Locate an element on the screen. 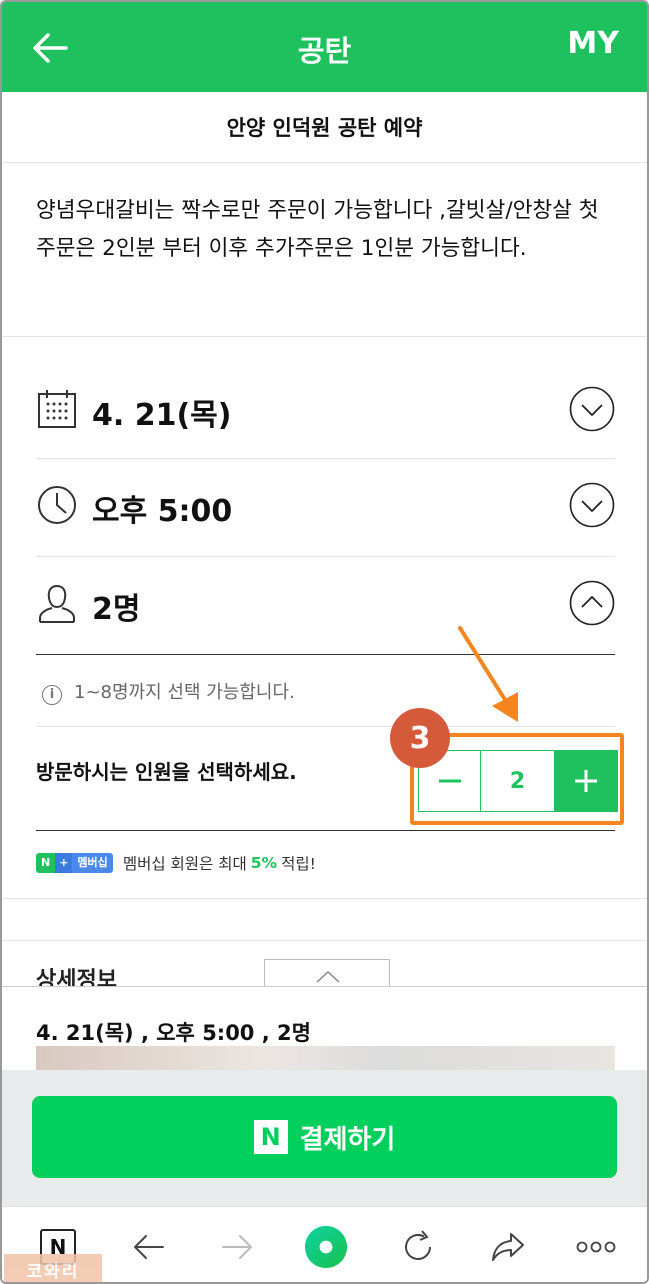 The image size is (649, 1284). membership-percent: 5% is located at coordinates (264, 863).